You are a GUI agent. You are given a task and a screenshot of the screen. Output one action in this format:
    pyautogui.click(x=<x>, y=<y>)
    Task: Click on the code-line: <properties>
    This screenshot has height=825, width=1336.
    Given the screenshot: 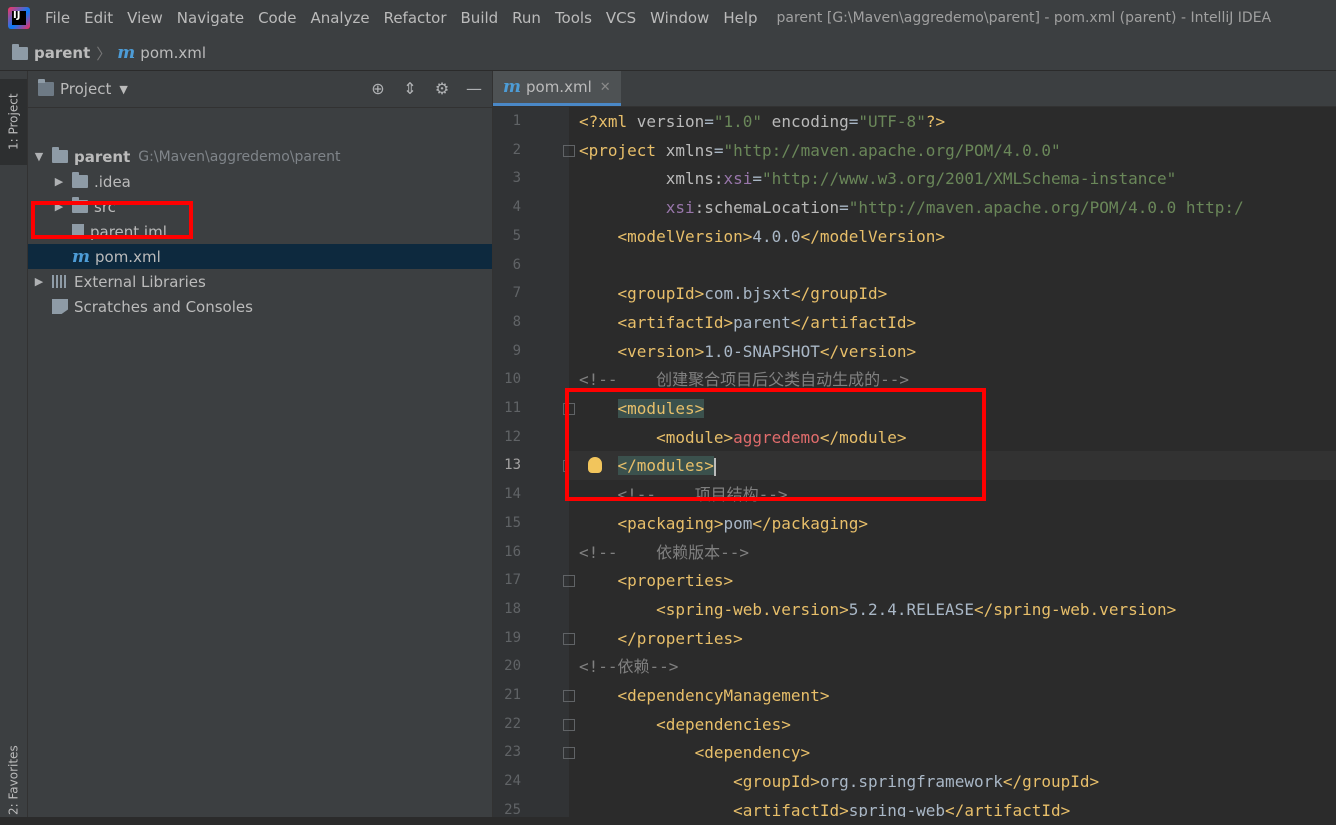 What is the action you would take?
    pyautogui.click(x=656, y=580)
    